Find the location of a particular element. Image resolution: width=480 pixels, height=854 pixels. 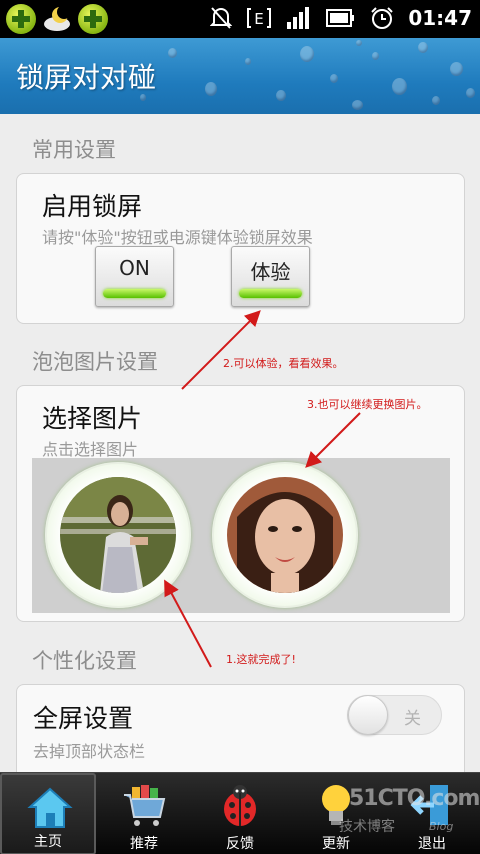

nav-feedback-label: 反馈 is located at coordinates (240, 844).